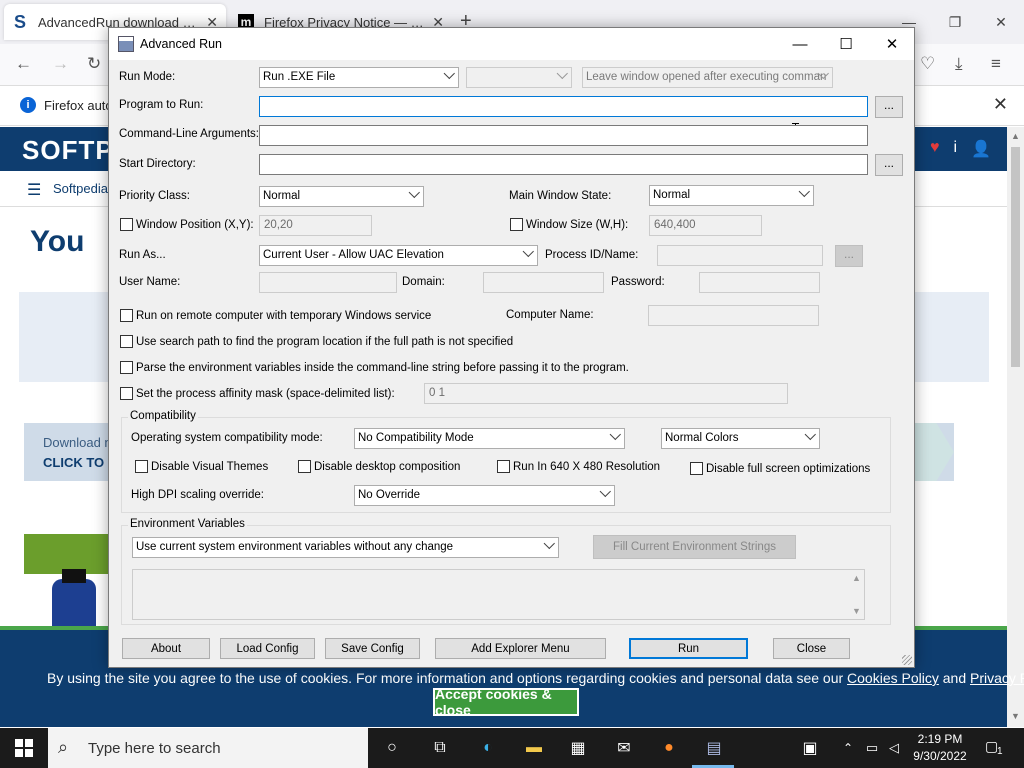  I want to click on pid-label: Process ID/Name:, so click(592, 255).